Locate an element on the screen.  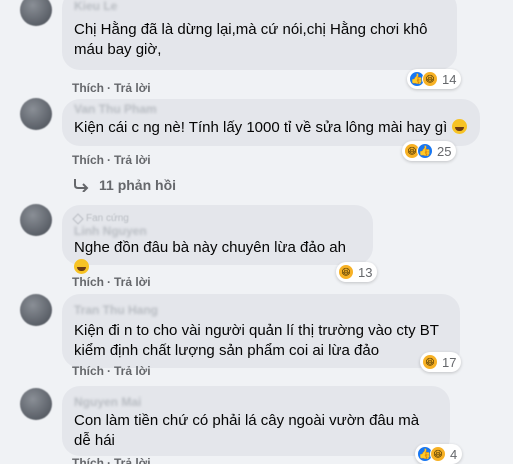
reaction-summary: 😆 17 is located at coordinates (441, 362).